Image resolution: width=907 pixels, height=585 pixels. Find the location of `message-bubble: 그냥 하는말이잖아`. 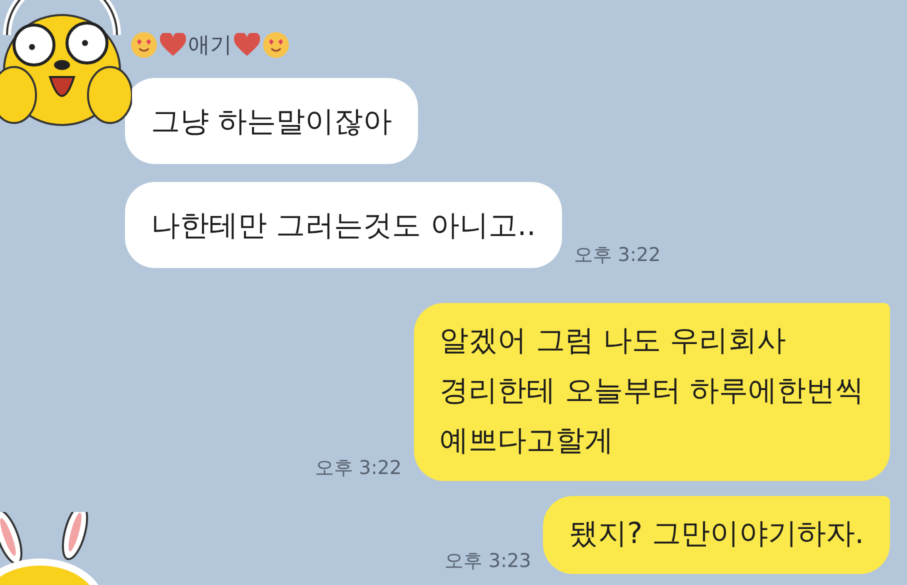

message-bubble: 그냥 하는말이잖아 is located at coordinates (271, 121).